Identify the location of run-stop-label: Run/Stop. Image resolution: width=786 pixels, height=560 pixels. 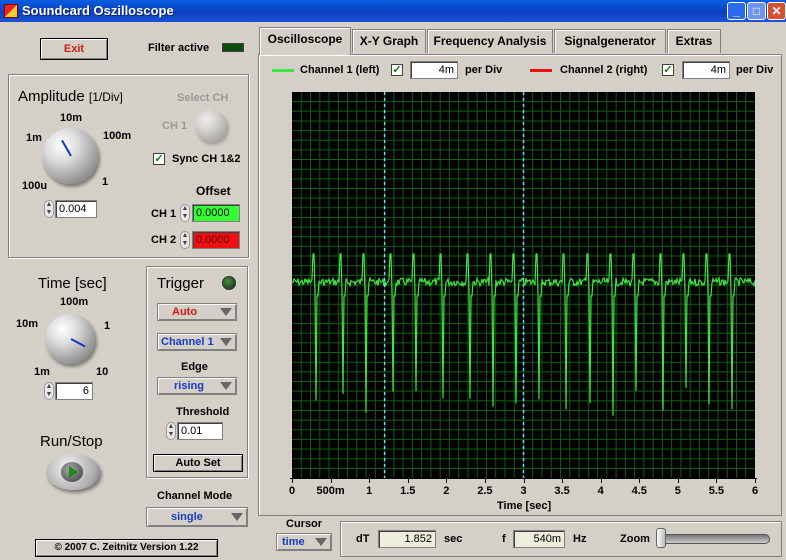
(71, 441).